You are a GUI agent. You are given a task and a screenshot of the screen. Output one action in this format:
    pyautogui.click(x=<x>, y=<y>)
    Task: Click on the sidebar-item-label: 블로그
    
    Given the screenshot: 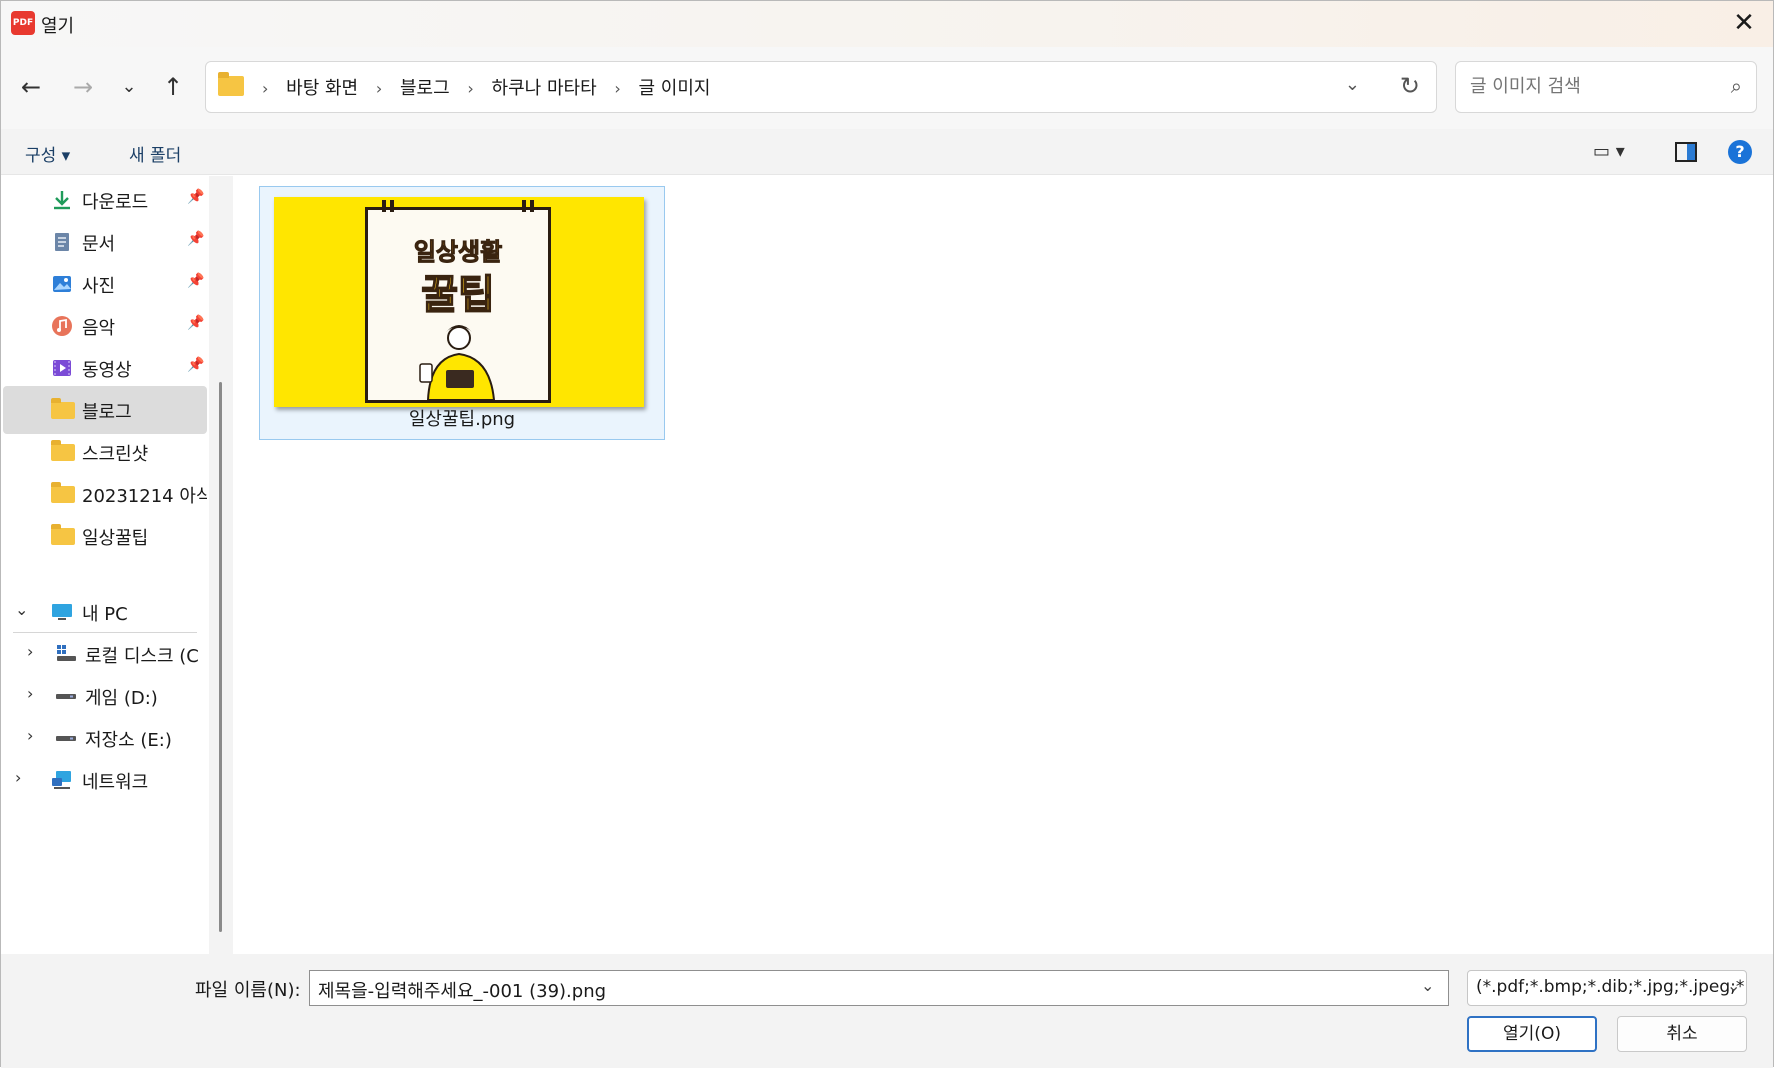 What is the action you would take?
    pyautogui.click(x=107, y=412)
    